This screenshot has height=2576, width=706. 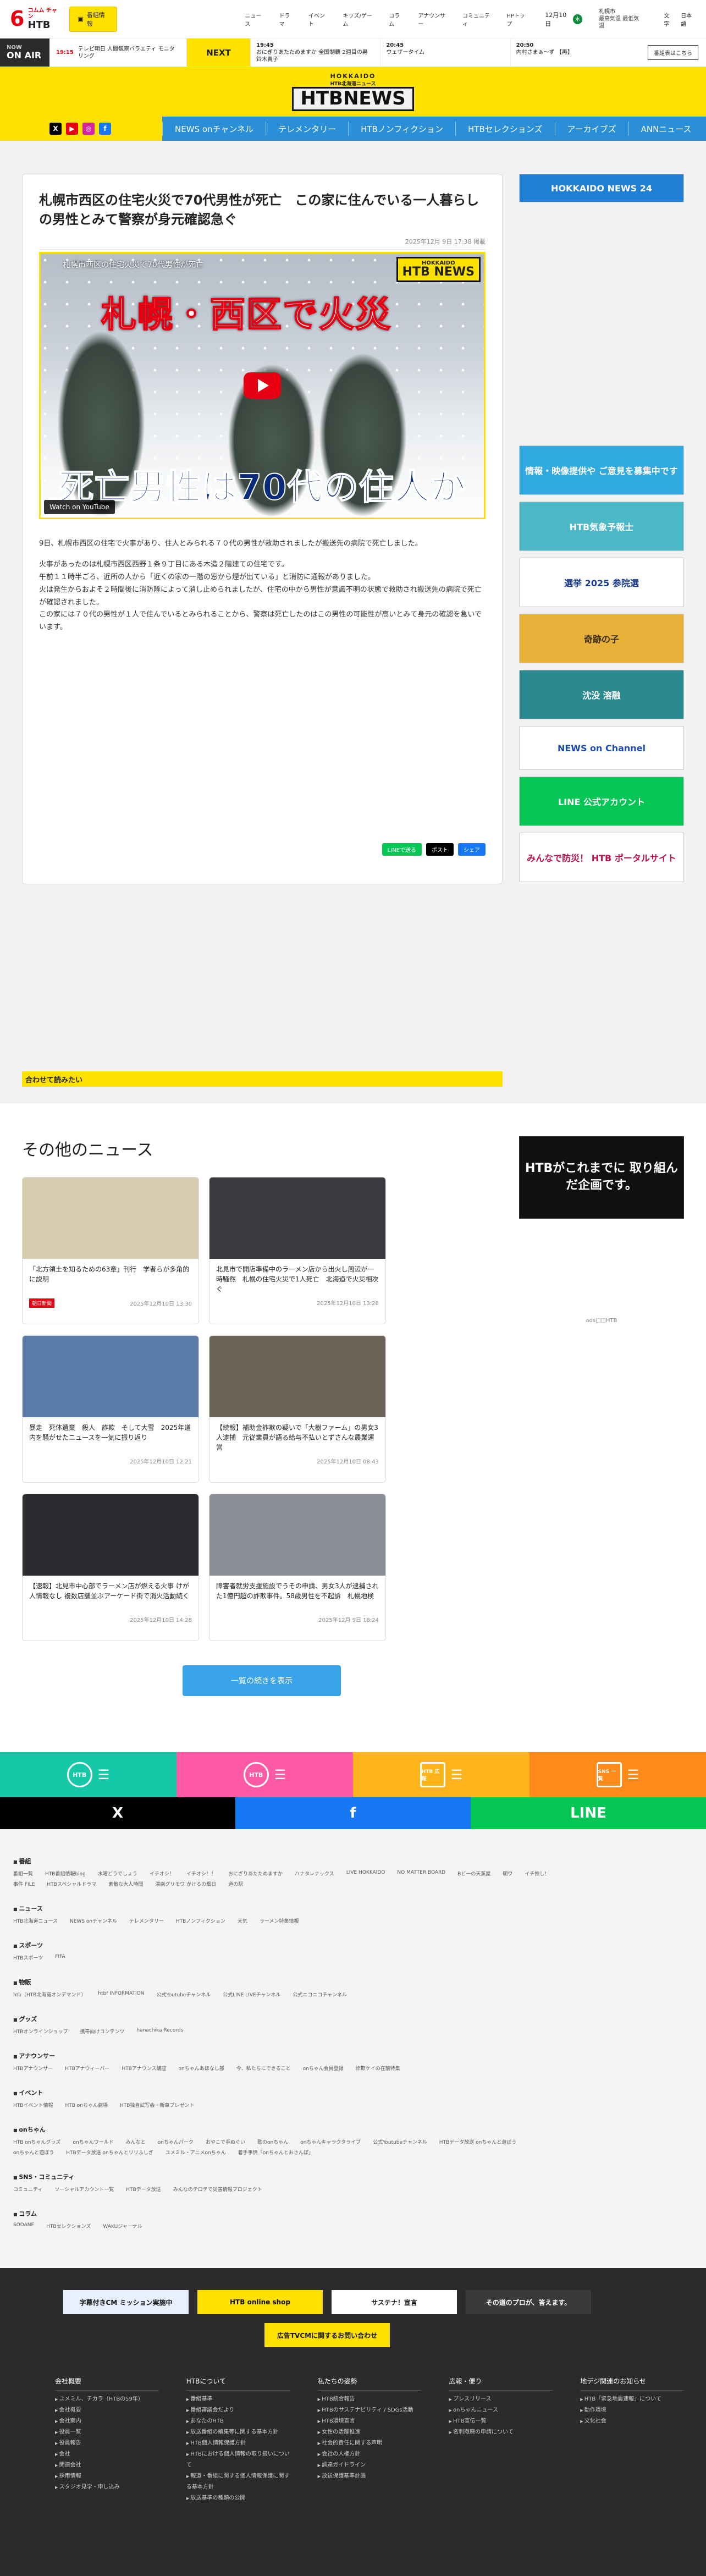 What do you see at coordinates (260, 2302) in the screenshot?
I see `footer-banner: HTB online shop` at bounding box center [260, 2302].